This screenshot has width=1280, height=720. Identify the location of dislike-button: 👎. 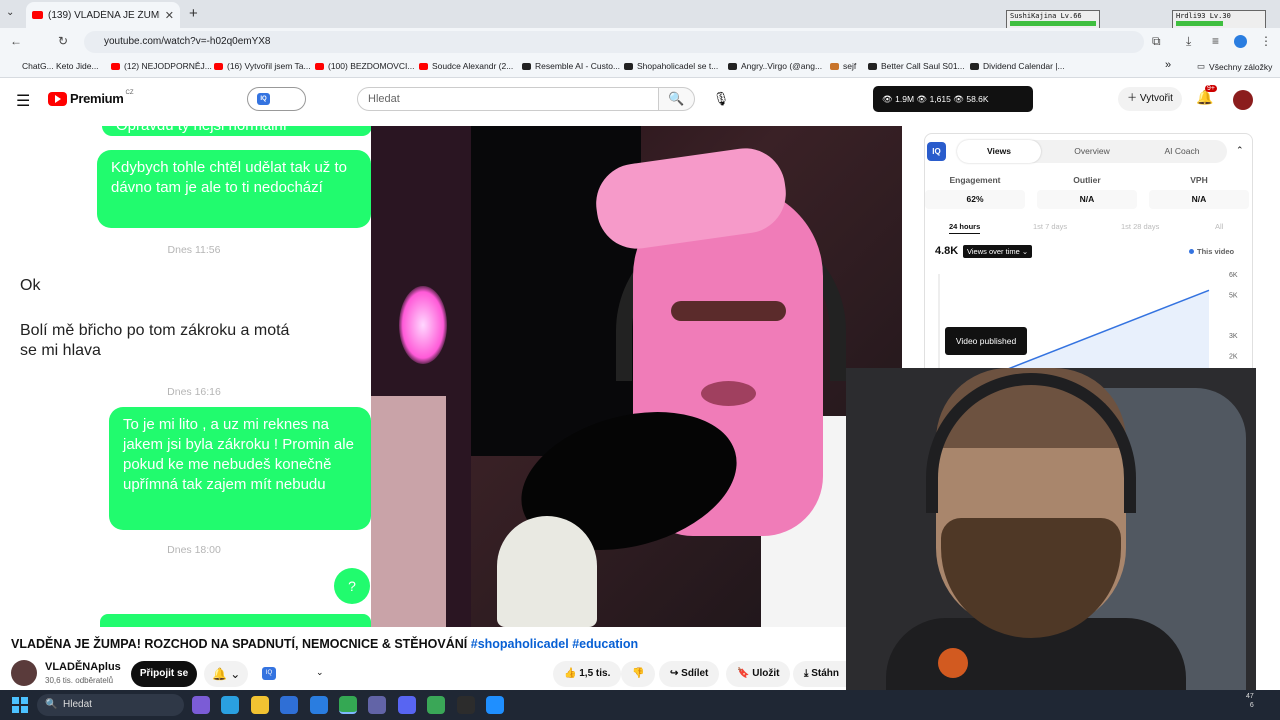
(638, 674).